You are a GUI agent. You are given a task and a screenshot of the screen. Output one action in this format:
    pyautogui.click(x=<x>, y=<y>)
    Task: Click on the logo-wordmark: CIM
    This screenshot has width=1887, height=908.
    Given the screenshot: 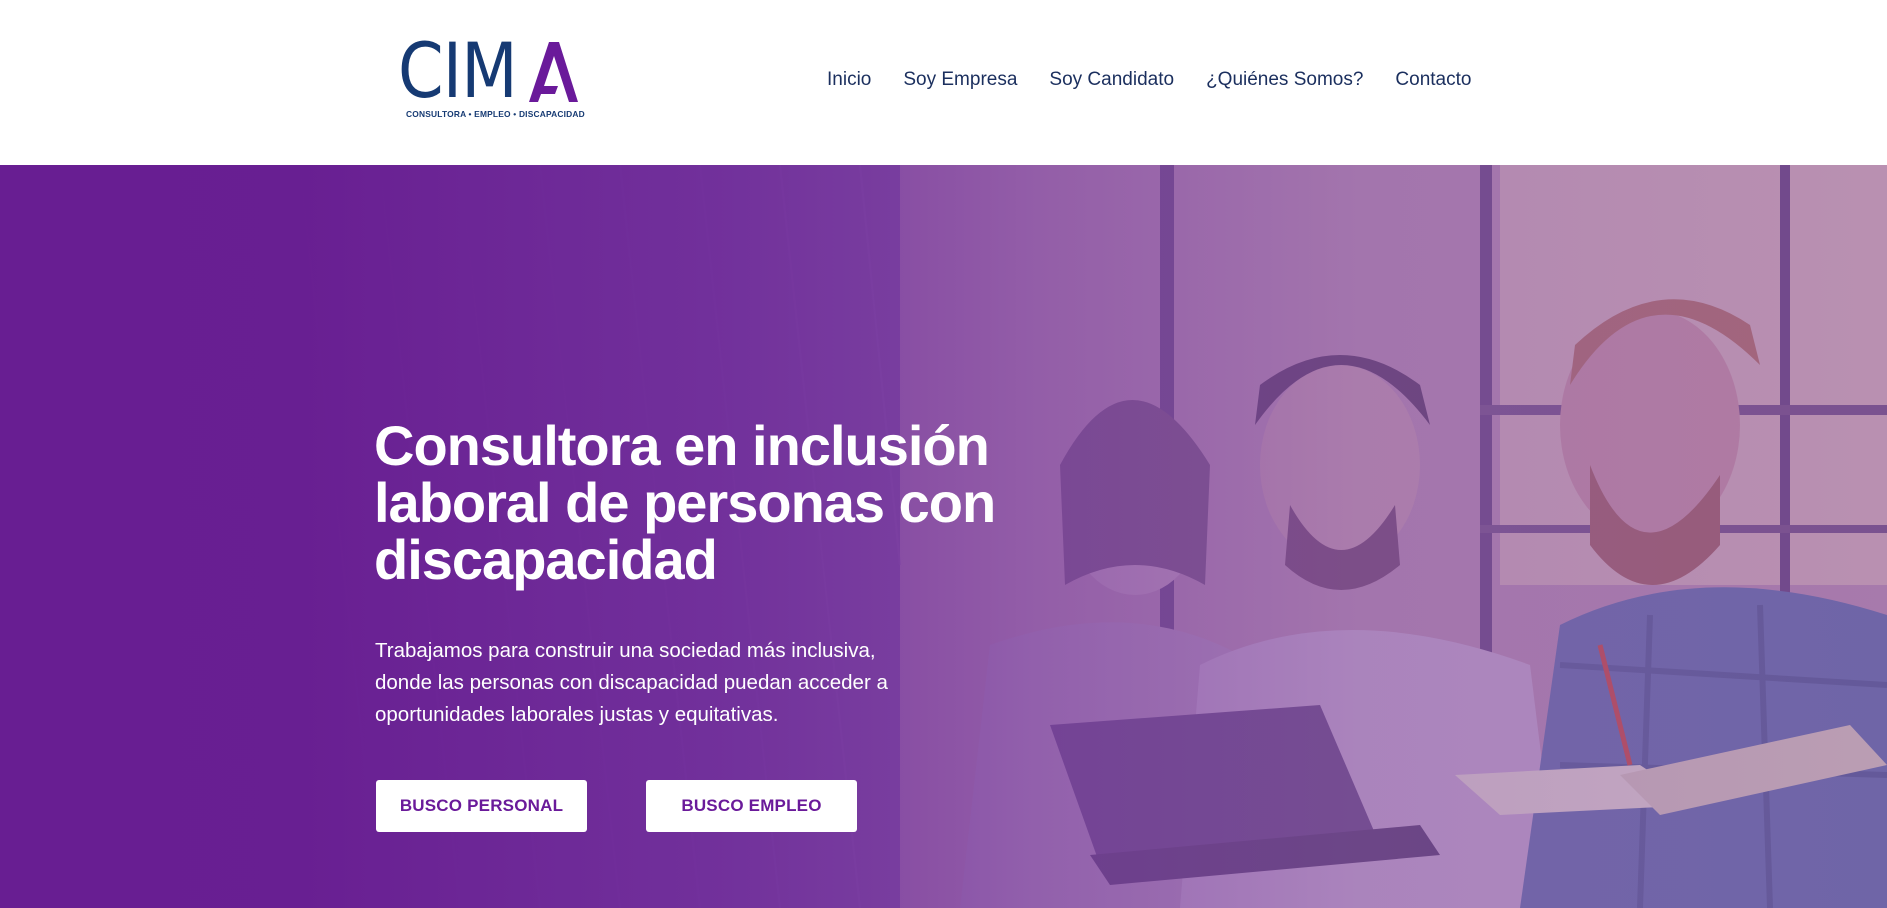 What is the action you would take?
    pyautogui.click(x=467, y=70)
    